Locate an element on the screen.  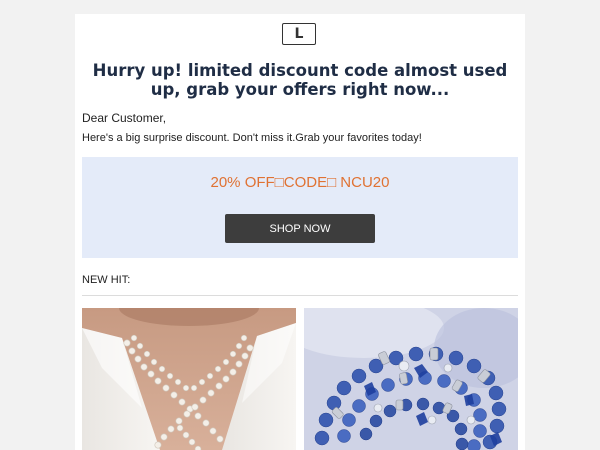
new-hit-label: NEW HIT: is located at coordinates (106, 280).